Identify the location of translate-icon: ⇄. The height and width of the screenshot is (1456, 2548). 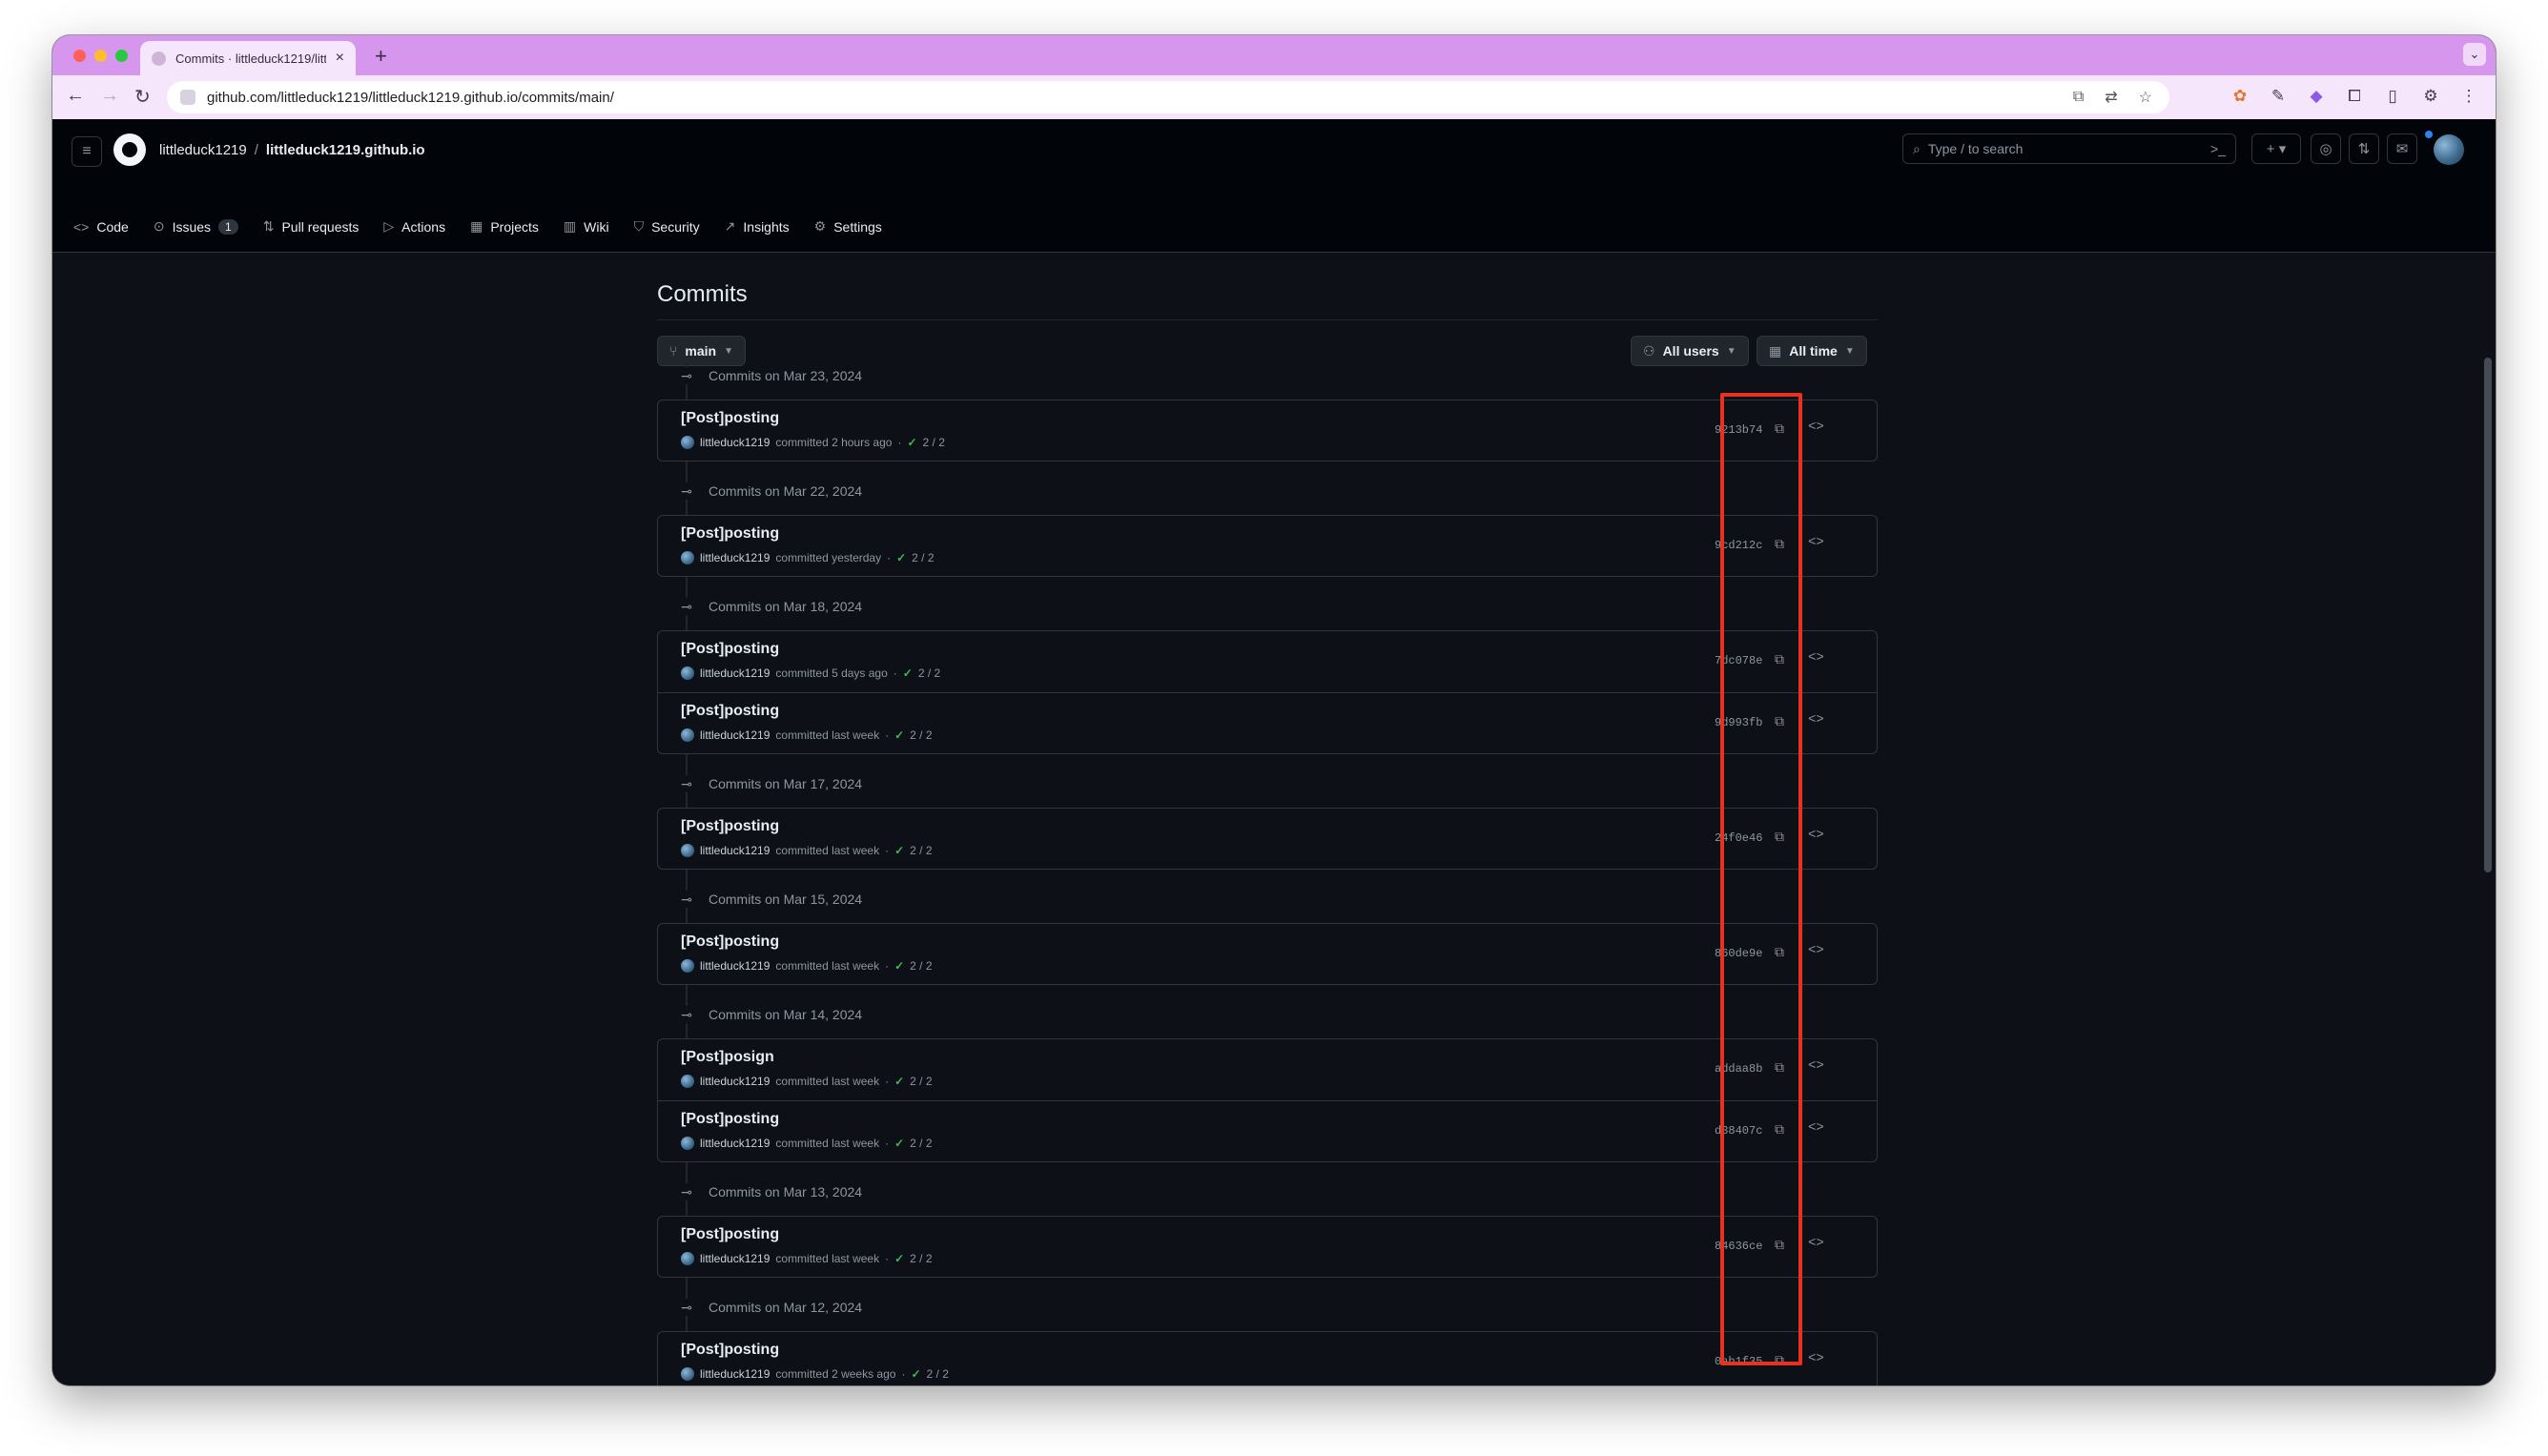
(2111, 98).